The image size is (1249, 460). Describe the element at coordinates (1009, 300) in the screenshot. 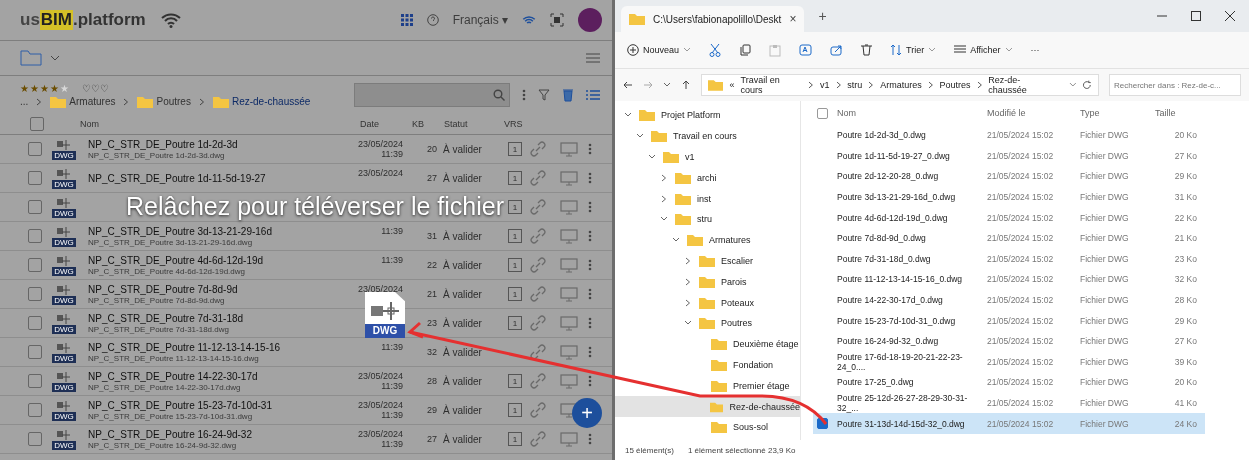

I see `file-row: Poutre 14-22-30-17d_0.dwg 21/05/2024 15:02 Fichier DWG 28 Ko` at that location.